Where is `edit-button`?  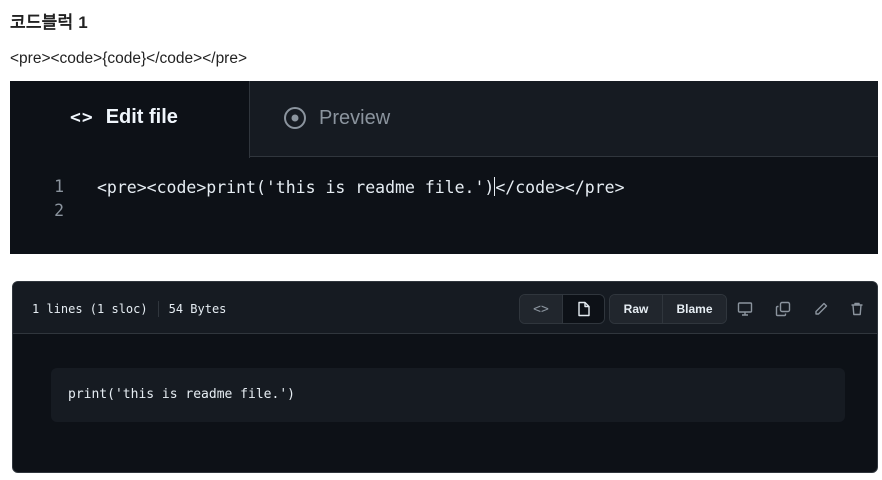
edit-button is located at coordinates (821, 309).